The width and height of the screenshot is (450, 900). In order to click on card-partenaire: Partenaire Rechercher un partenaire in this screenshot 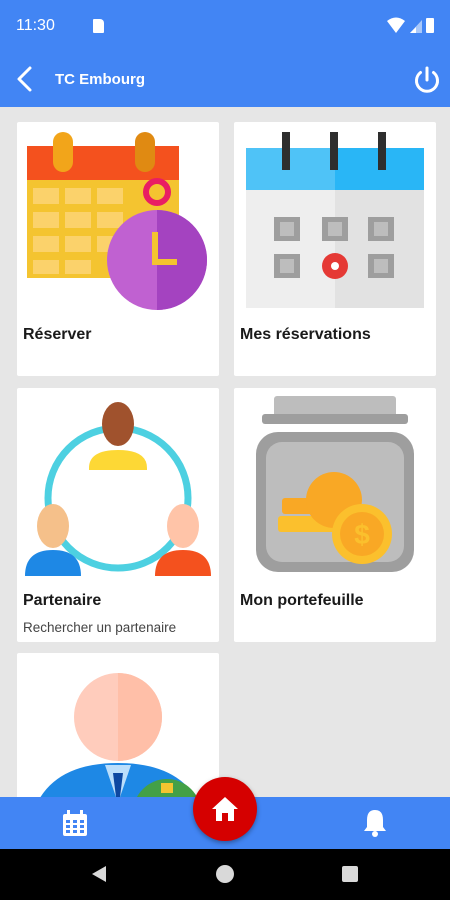, I will do `click(118, 515)`.